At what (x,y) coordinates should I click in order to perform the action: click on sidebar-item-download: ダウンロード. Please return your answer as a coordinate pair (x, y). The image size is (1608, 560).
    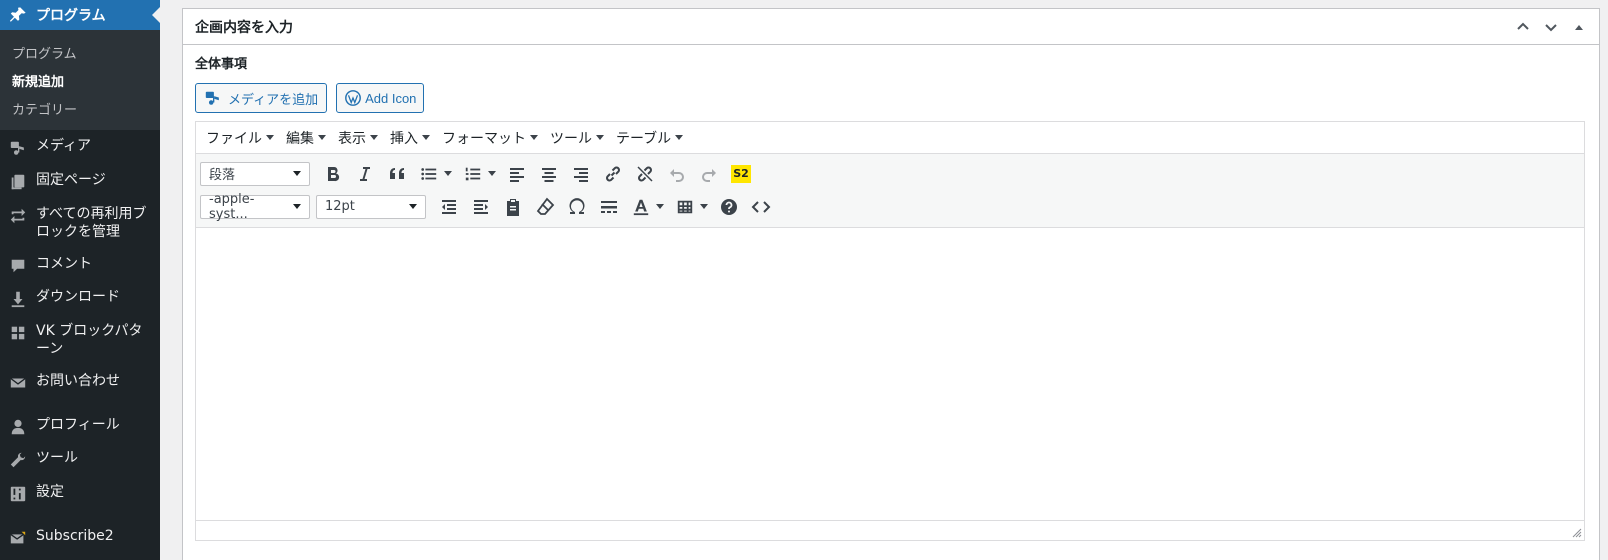
    Looking at the image, I should click on (80, 298).